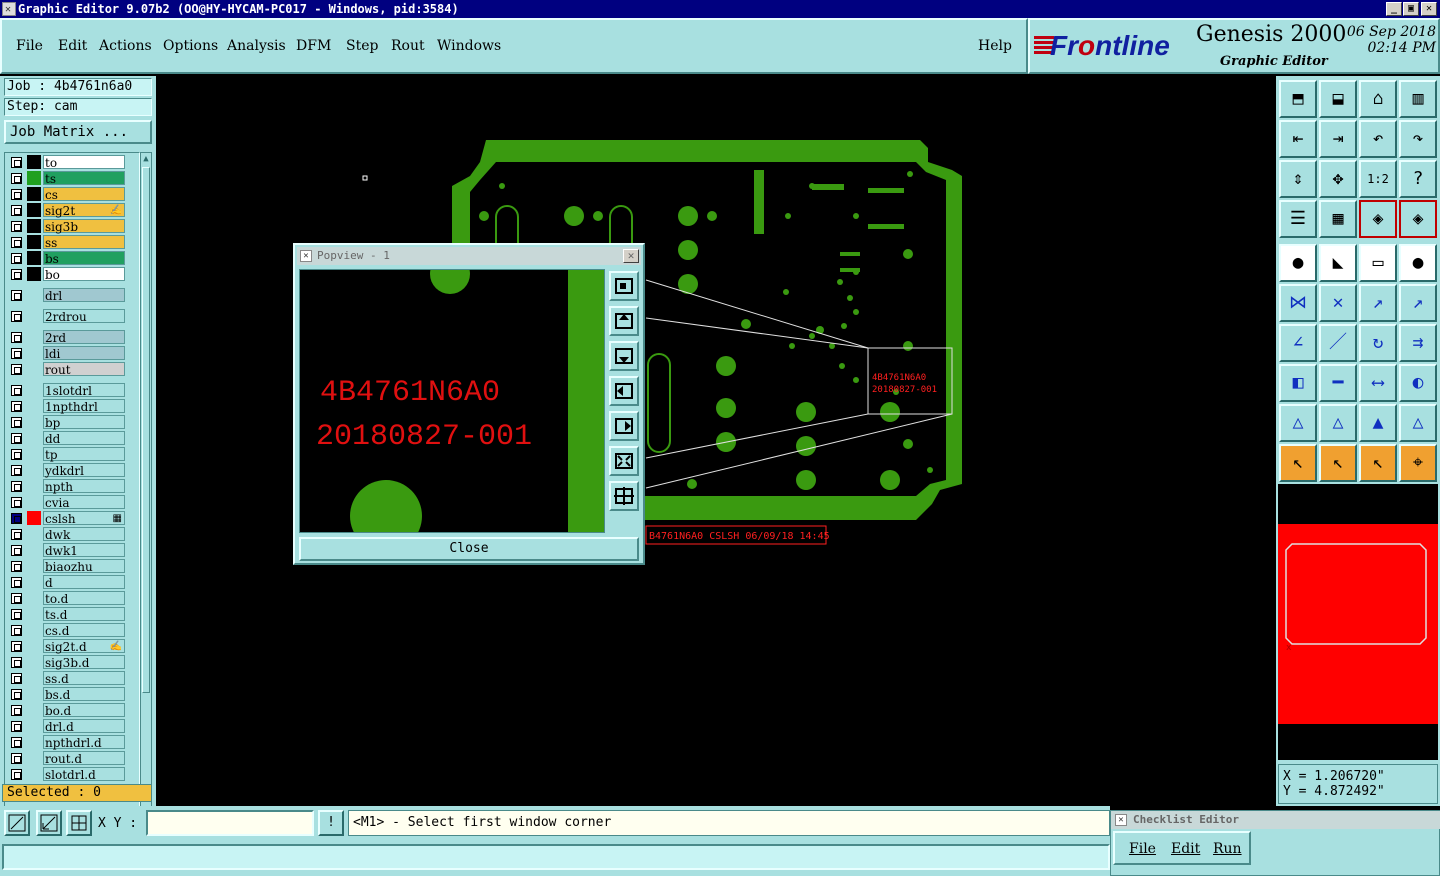  What do you see at coordinates (84, 614) in the screenshot?
I see `layer-name: ts.d` at bounding box center [84, 614].